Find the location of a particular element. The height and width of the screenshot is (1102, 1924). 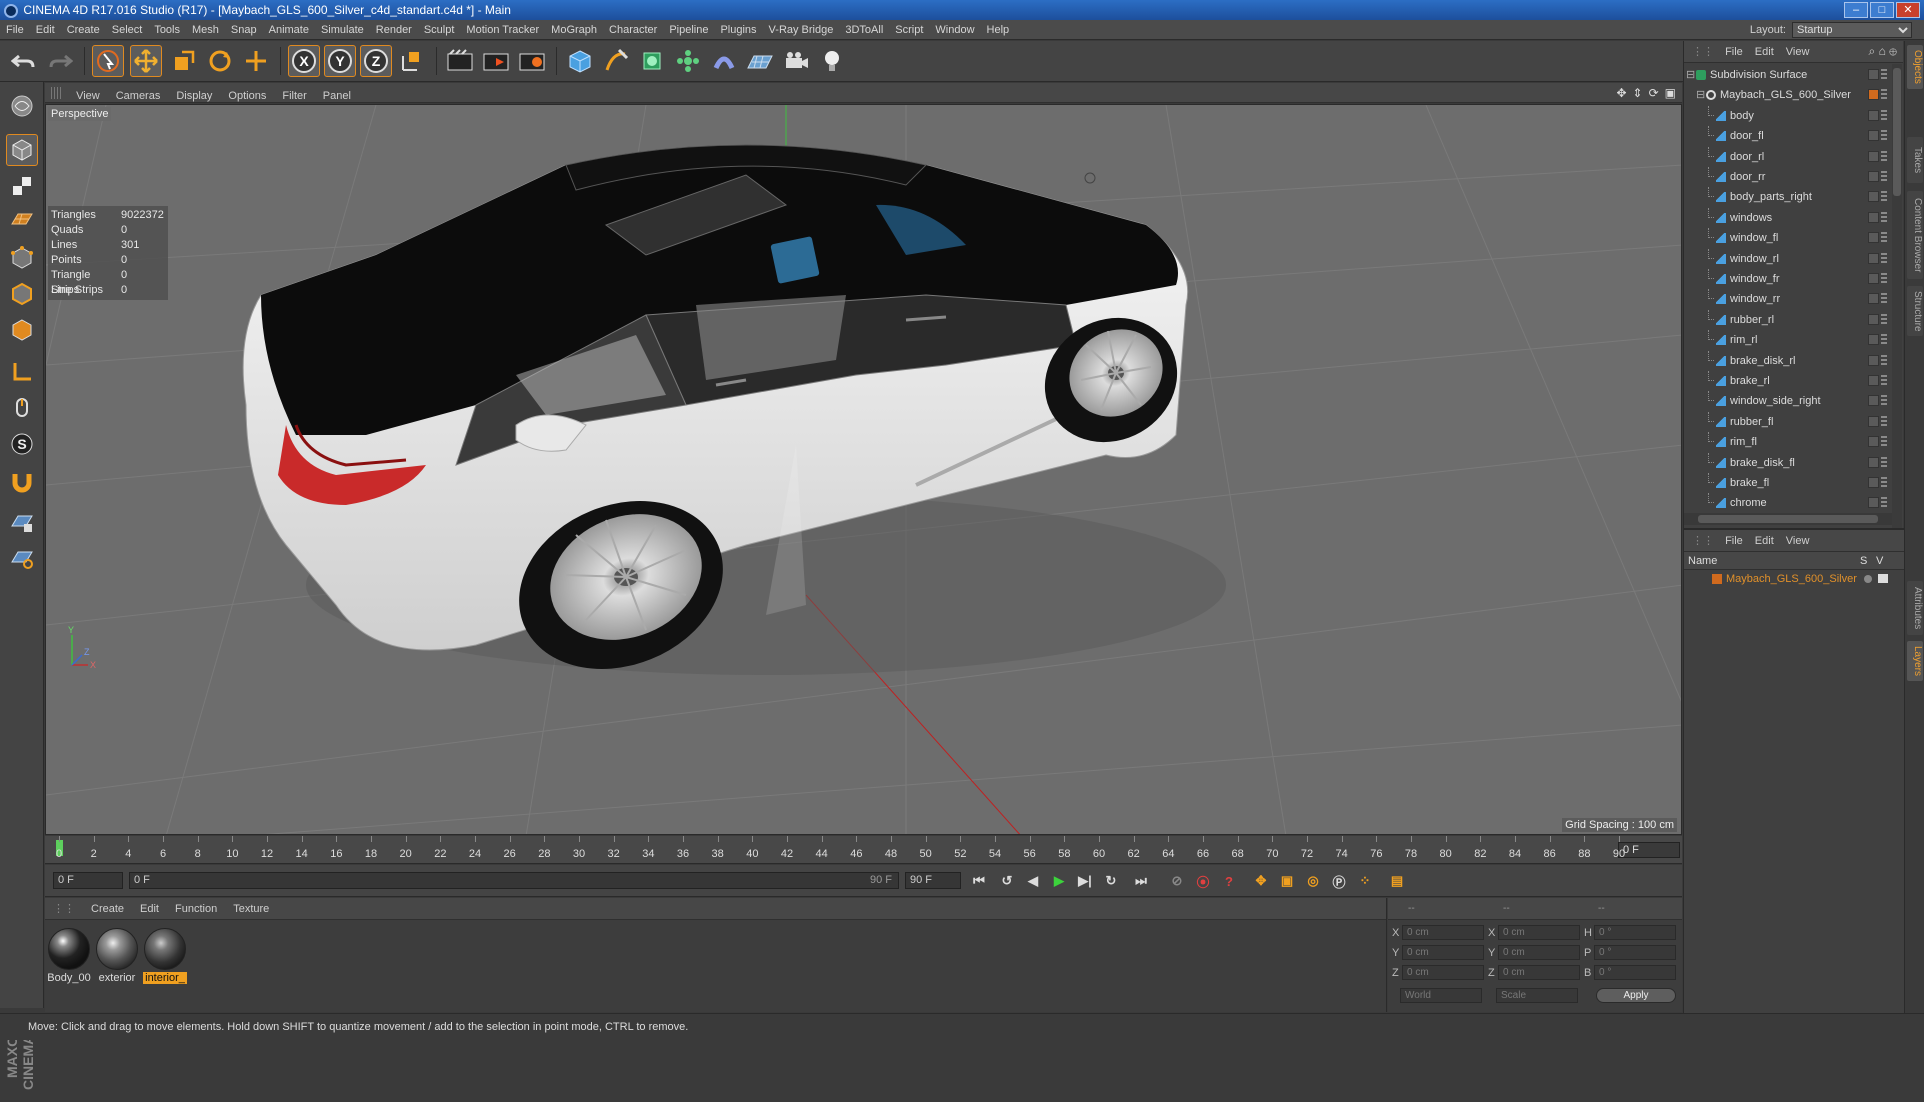

render-view-icon is located at coordinates (460, 61).